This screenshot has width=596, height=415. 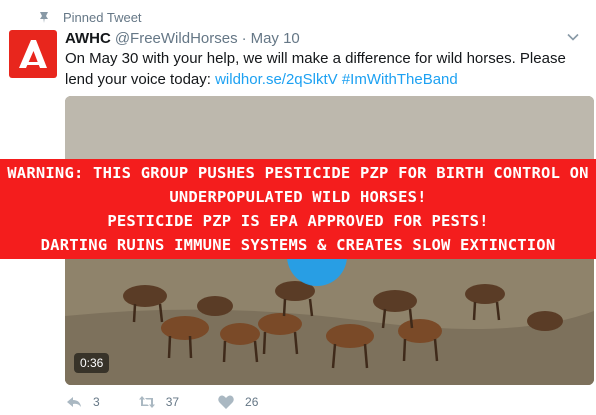 I want to click on author-handle: @FreeWildHorses, so click(x=176, y=38).